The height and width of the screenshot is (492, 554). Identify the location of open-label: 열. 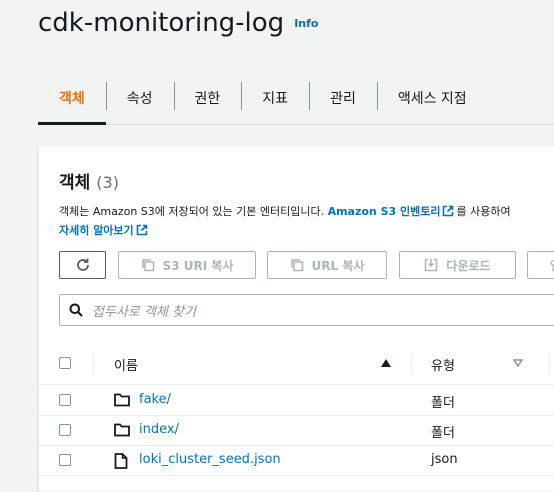
(552, 265).